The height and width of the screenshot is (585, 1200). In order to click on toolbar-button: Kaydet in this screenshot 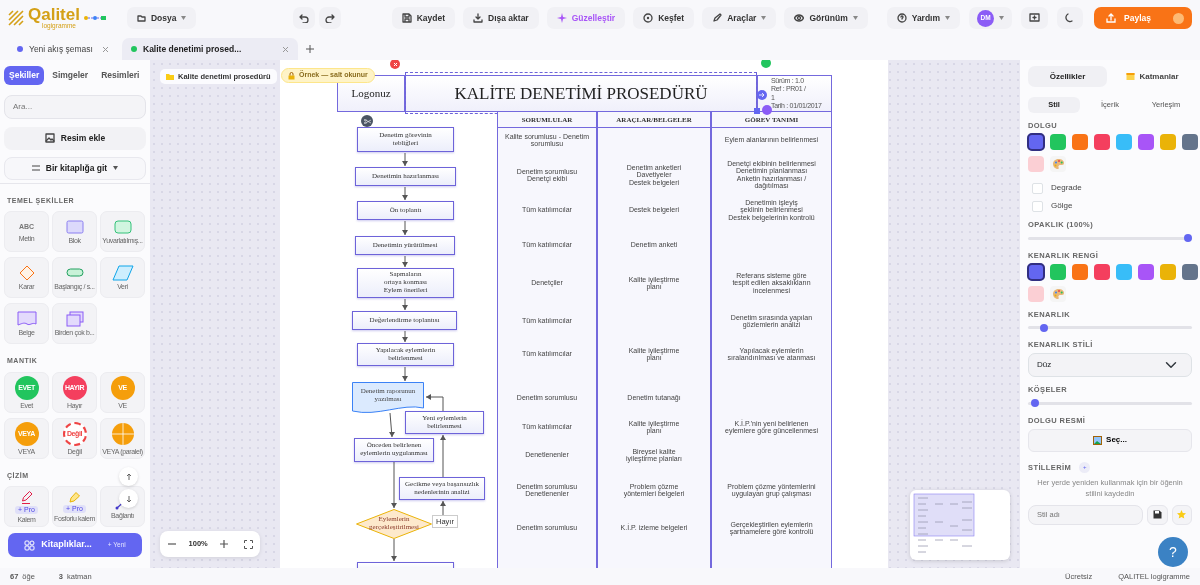, I will do `click(423, 18)`.